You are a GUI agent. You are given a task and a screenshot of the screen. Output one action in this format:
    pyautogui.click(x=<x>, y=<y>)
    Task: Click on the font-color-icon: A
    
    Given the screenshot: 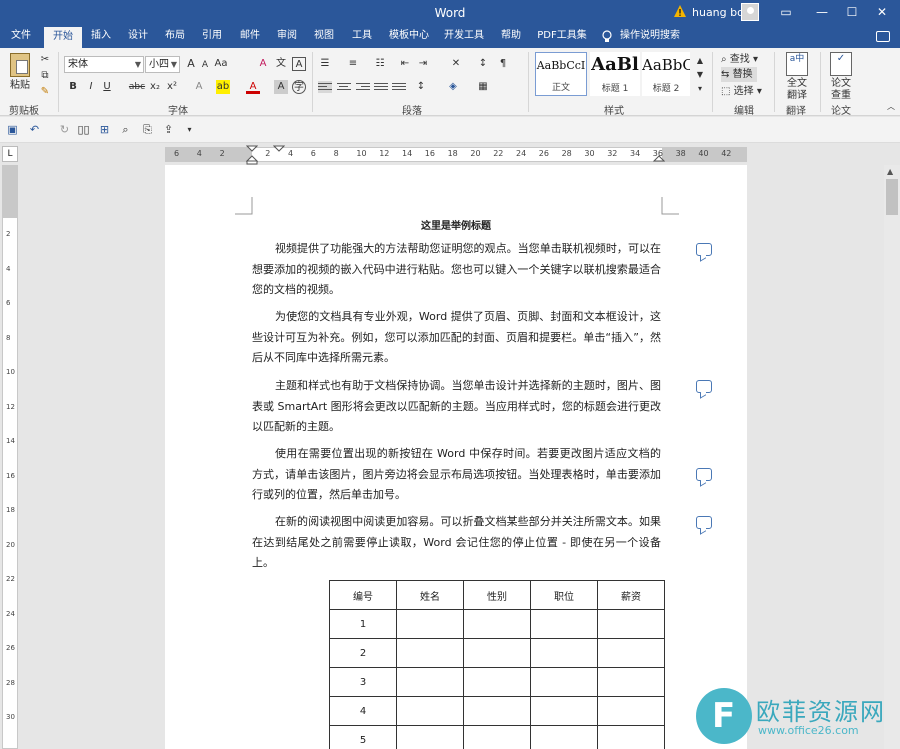 What is the action you would take?
    pyautogui.click(x=253, y=87)
    